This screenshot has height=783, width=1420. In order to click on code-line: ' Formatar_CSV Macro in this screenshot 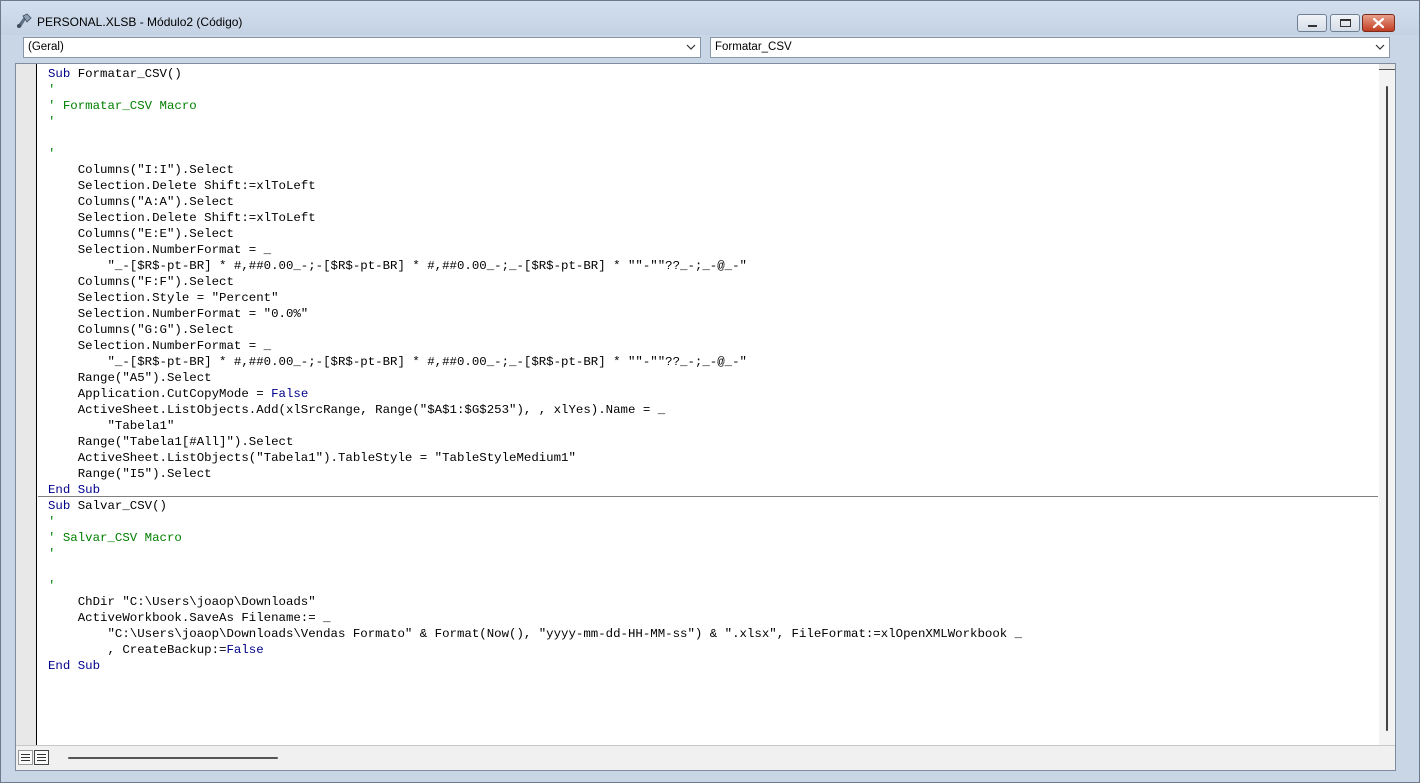, I will do `click(122, 106)`.